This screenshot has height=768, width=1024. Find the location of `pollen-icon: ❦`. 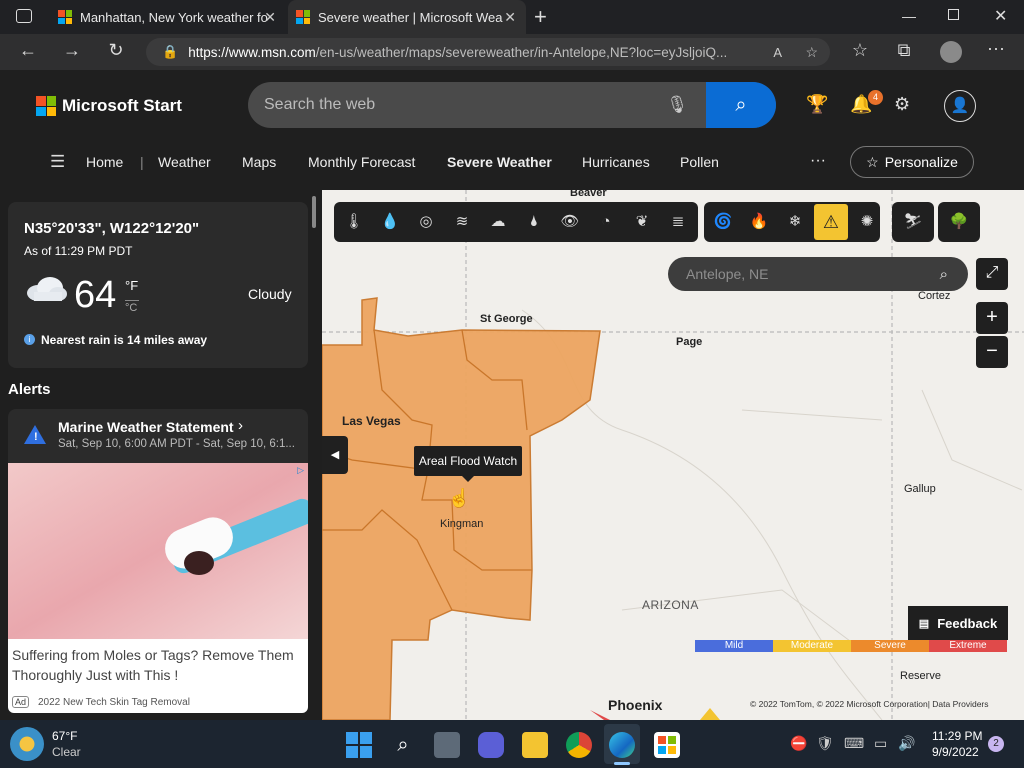

pollen-icon: ❦ is located at coordinates (642, 222).